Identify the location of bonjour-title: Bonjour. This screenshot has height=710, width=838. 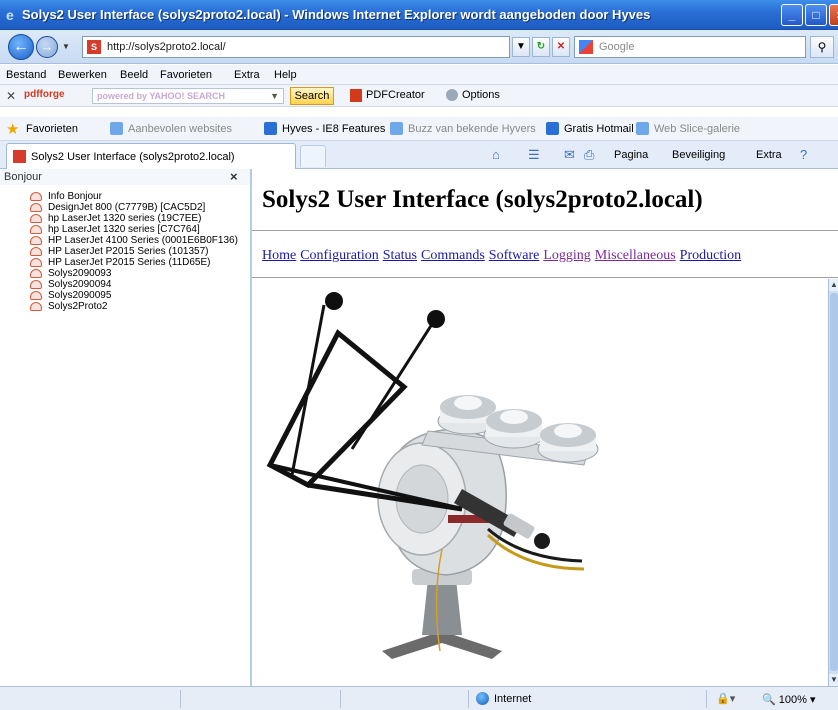
(23, 177).